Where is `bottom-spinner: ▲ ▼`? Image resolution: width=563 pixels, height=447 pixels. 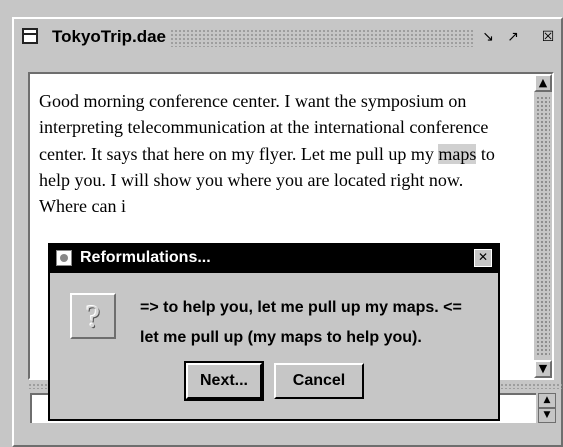
bottom-spinner: ▲ ▼ is located at coordinates (547, 408).